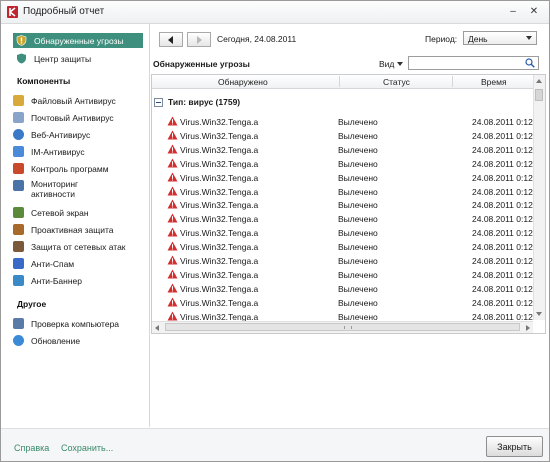 Image resolution: width=550 pixels, height=462 pixels. I want to click on period-label: Период:, so click(441, 39).